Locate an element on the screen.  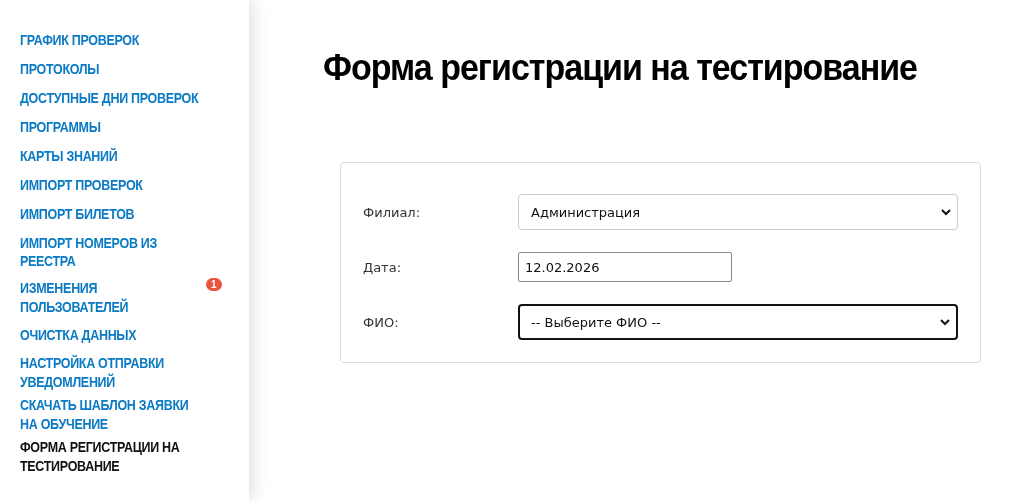
dropdown-select: -- Выберите ФИО -- is located at coordinates (738, 322).